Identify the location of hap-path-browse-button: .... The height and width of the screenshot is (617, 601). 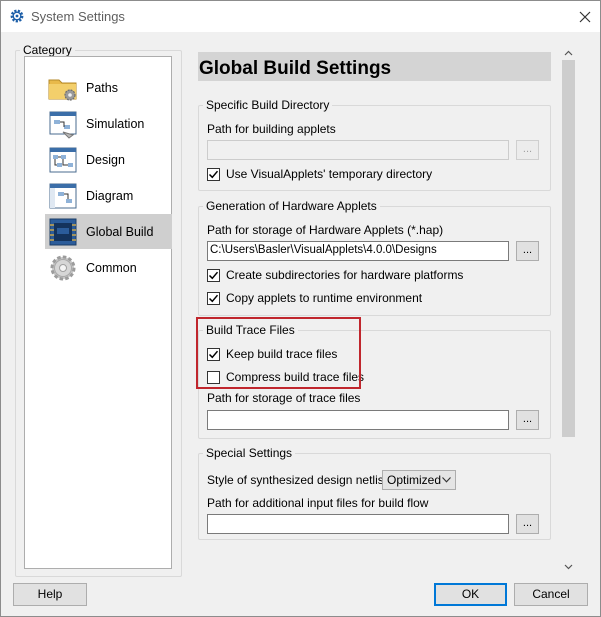
(527, 251).